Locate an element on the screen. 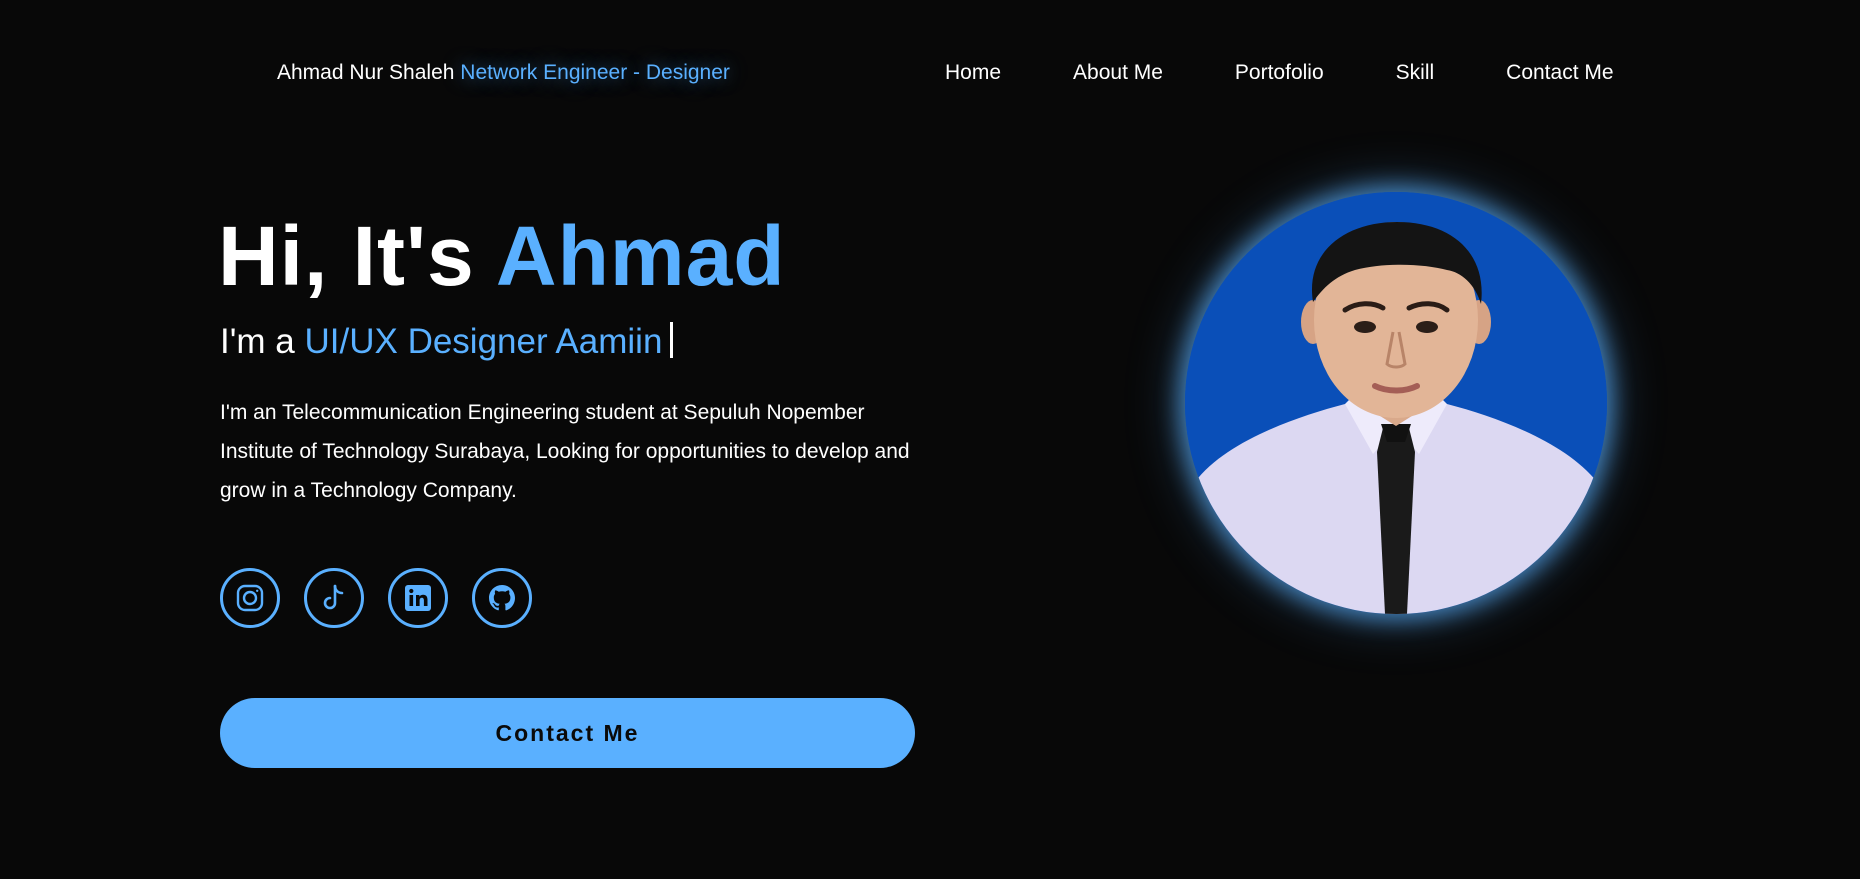 This screenshot has height=879, width=1860. github-link is located at coordinates (502, 598).